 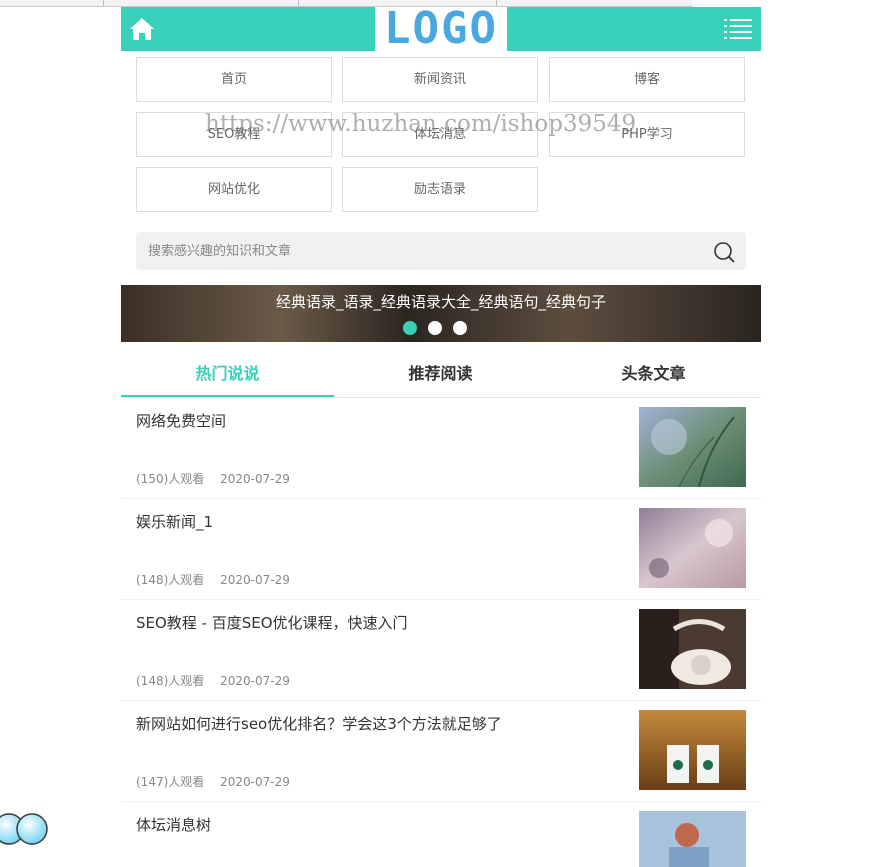 I want to click on article-meta: (150)人观看 2020-07-29, so click(x=219, y=478).